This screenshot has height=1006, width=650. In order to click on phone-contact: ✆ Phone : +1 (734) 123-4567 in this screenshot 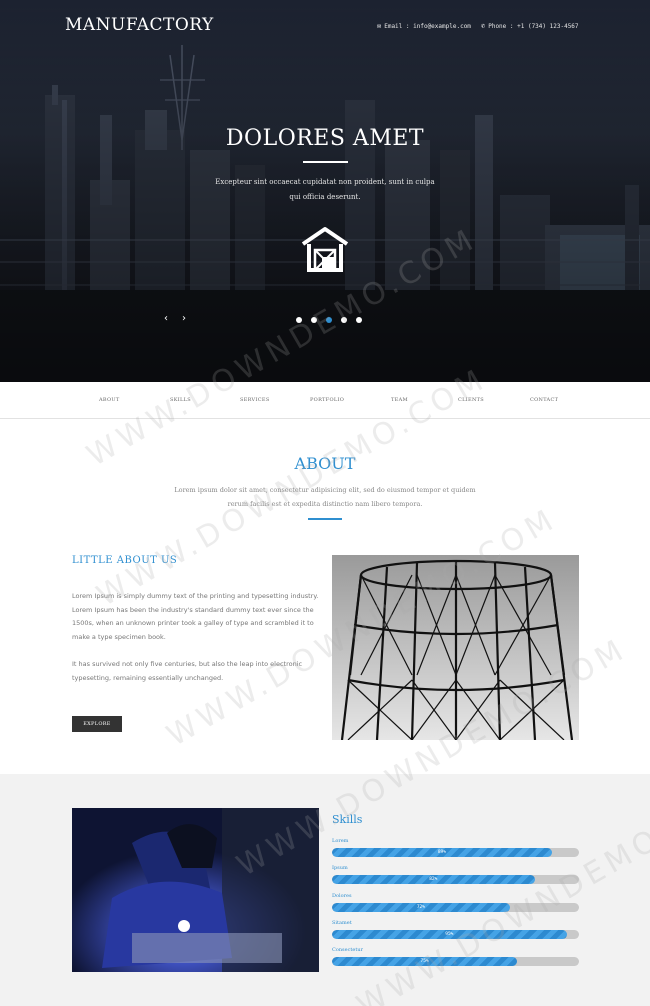, I will do `click(530, 26)`.